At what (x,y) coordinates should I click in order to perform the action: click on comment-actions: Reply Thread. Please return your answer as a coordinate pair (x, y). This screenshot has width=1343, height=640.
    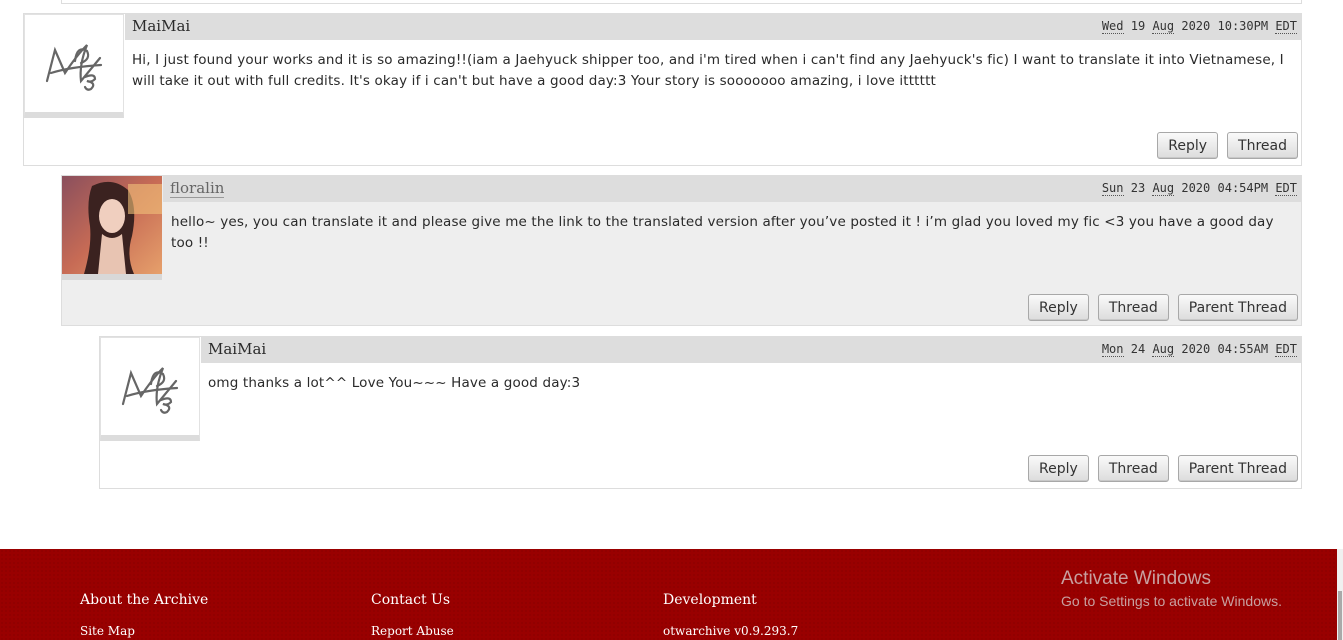
    Looking at the image, I should click on (1227, 145).